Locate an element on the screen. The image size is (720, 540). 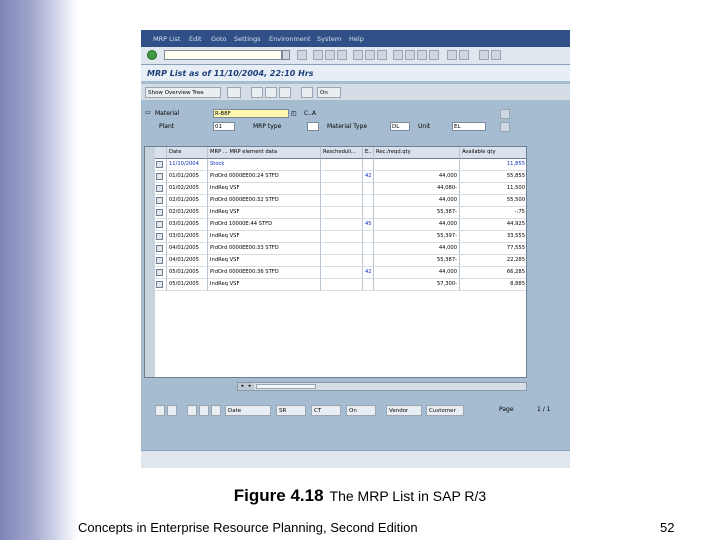
exit-icon is located at coordinates (330, 55).